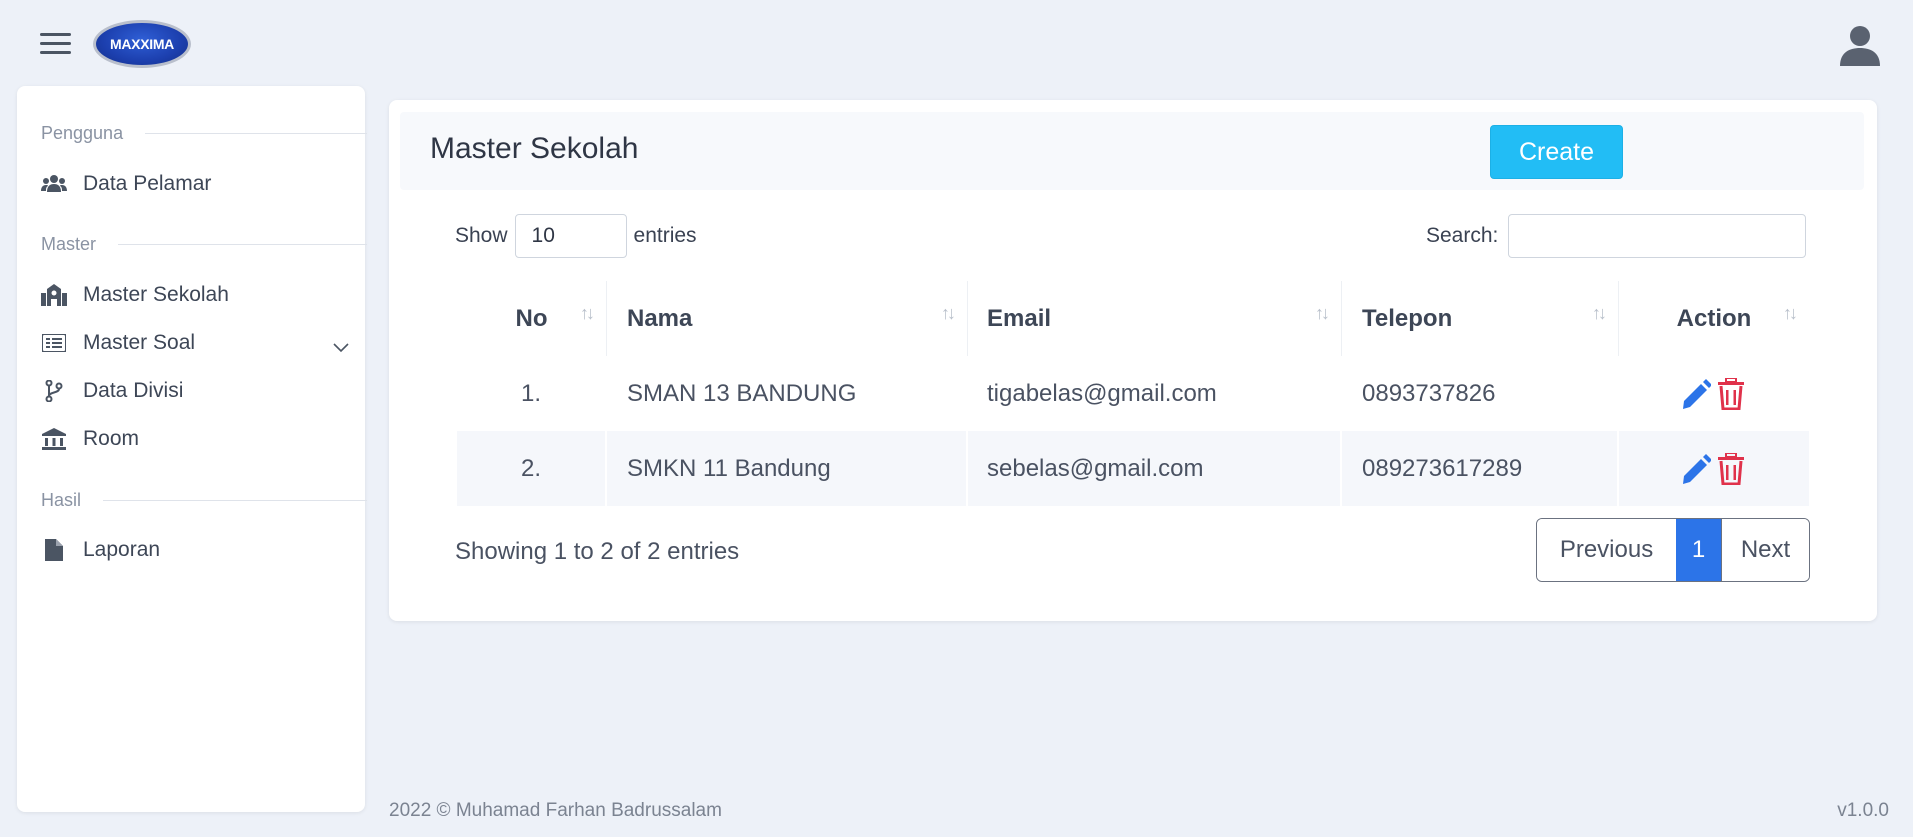  I want to click on column-header-nama: Nama ↑↓, so click(787, 318).